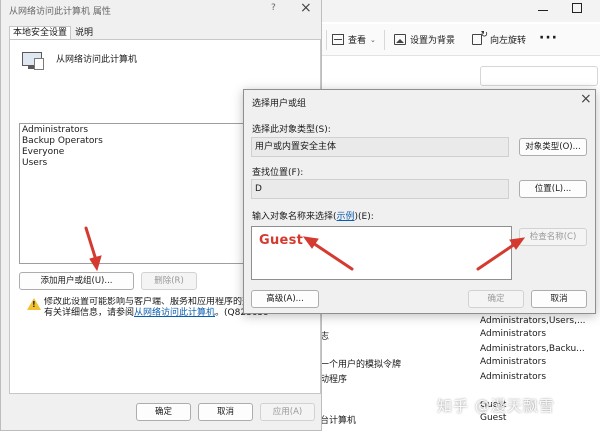 This screenshot has width=600, height=431. What do you see at coordinates (34, 163) in the screenshot?
I see `list-item: Users` at bounding box center [34, 163].